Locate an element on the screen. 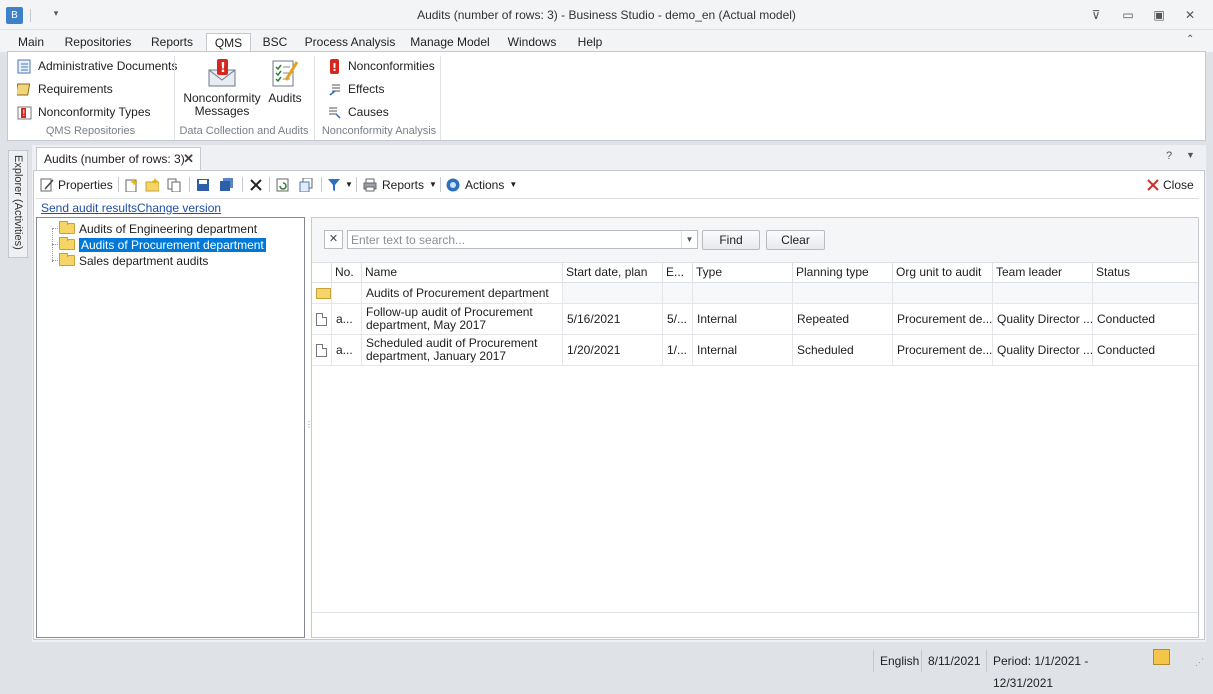 This screenshot has width=1213, height=694. tab-windows: Windows is located at coordinates (532, 42).